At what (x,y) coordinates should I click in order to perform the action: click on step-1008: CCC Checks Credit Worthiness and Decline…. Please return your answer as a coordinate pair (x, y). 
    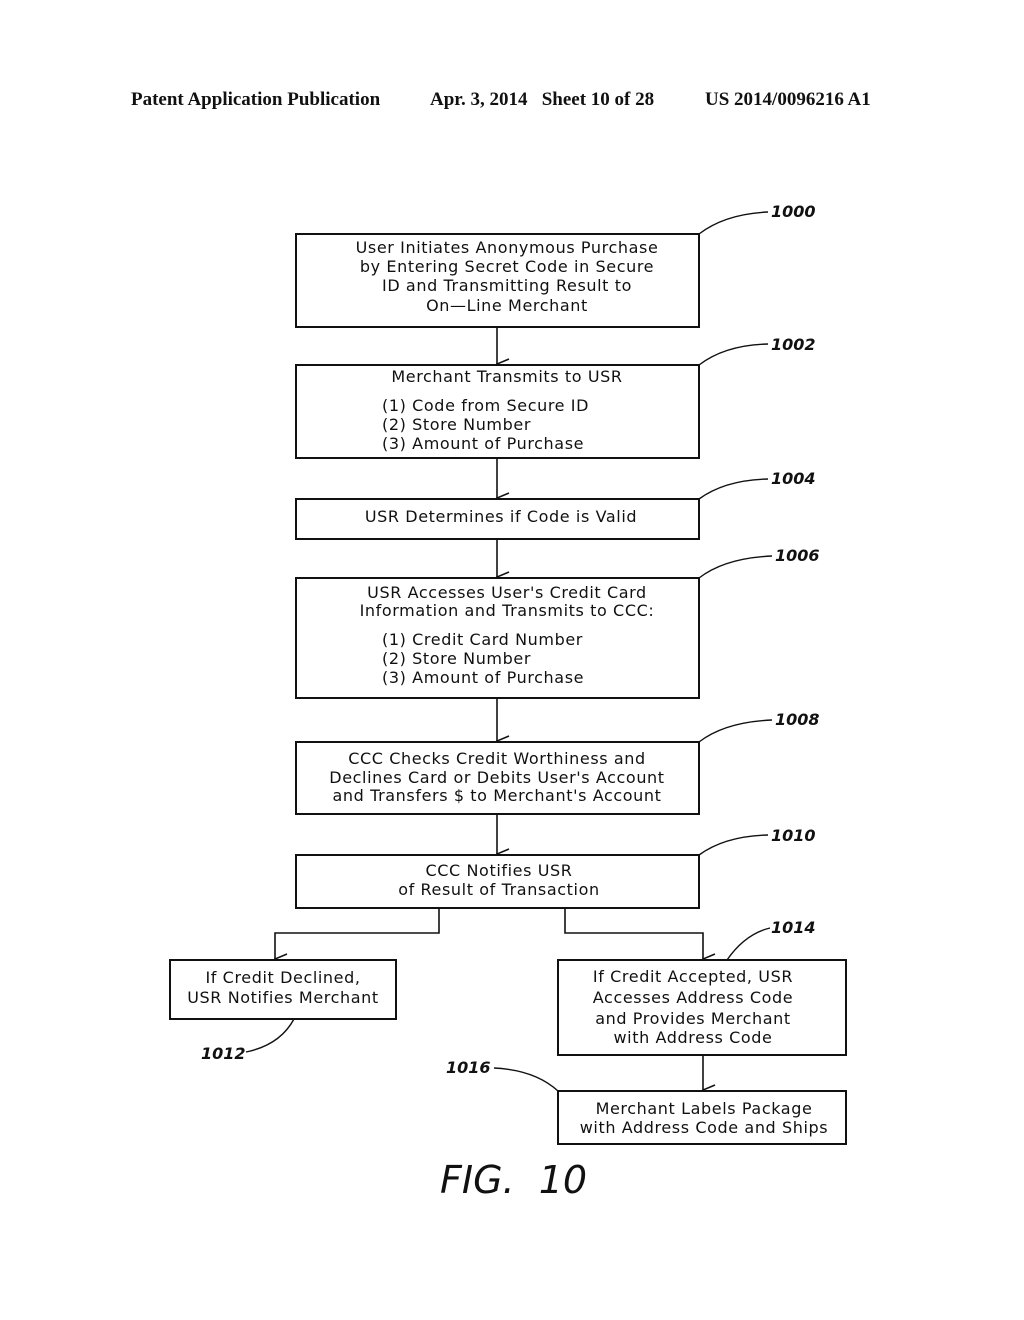
    Looking at the image, I should click on (557, 762).